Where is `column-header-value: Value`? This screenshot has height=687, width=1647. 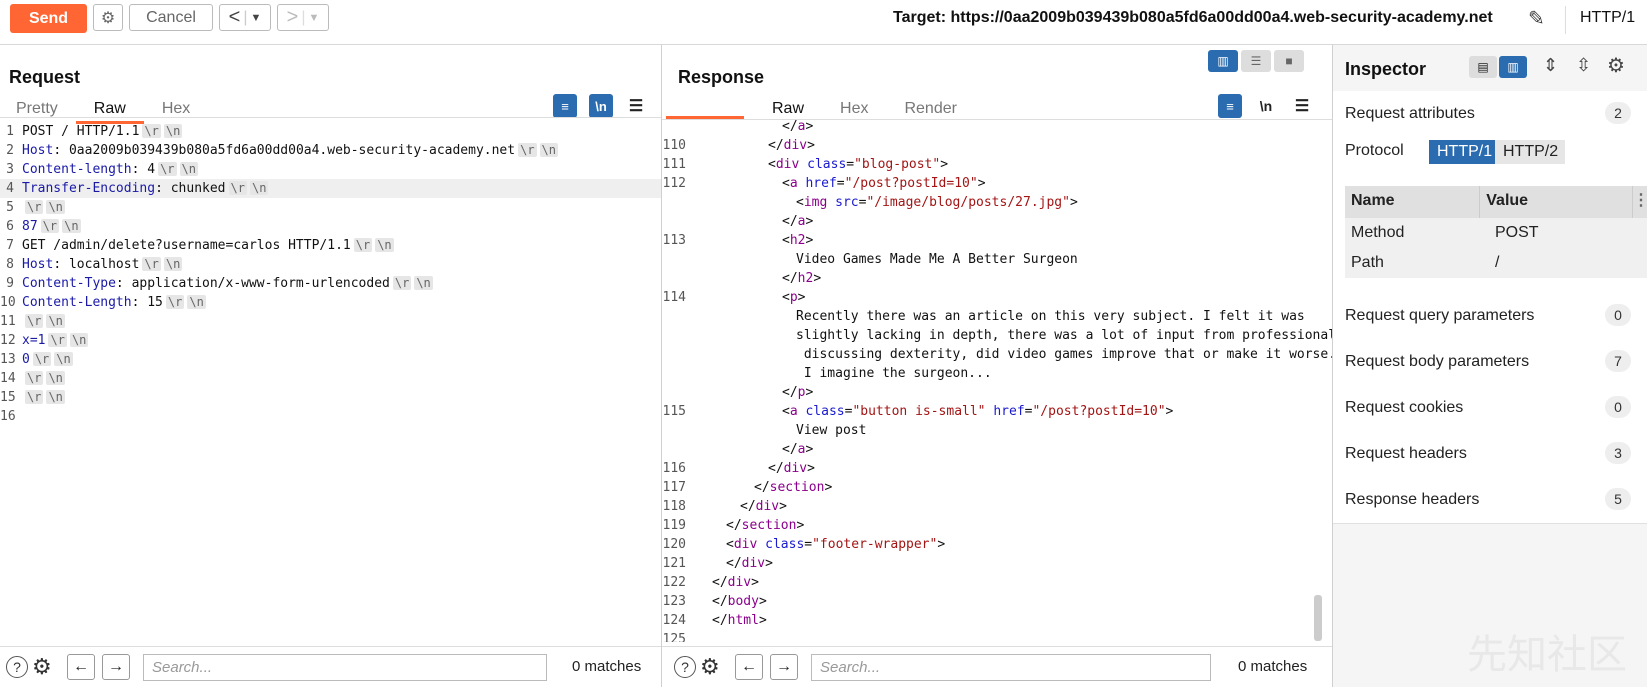 column-header-value: Value is located at coordinates (1507, 200).